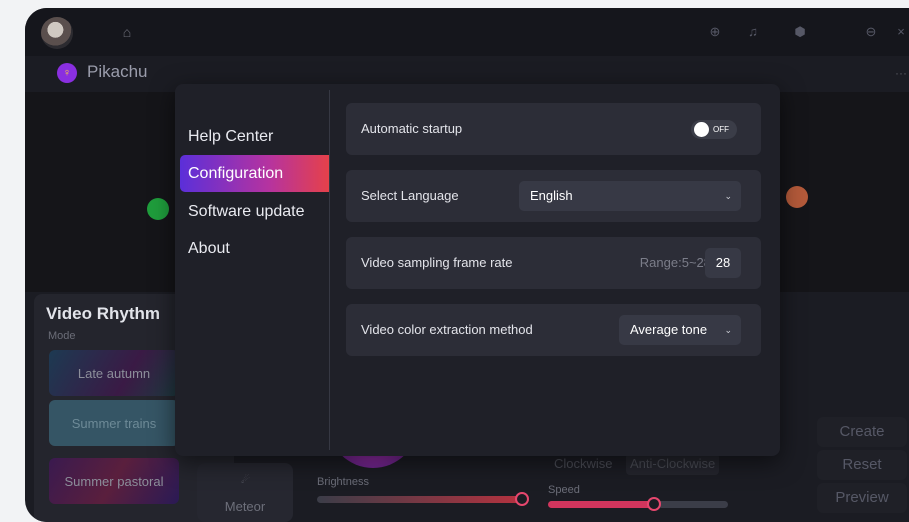 The width and height of the screenshot is (909, 522). Describe the element at coordinates (437, 262) in the screenshot. I see `setting-label: Video sampling frame rate` at that location.